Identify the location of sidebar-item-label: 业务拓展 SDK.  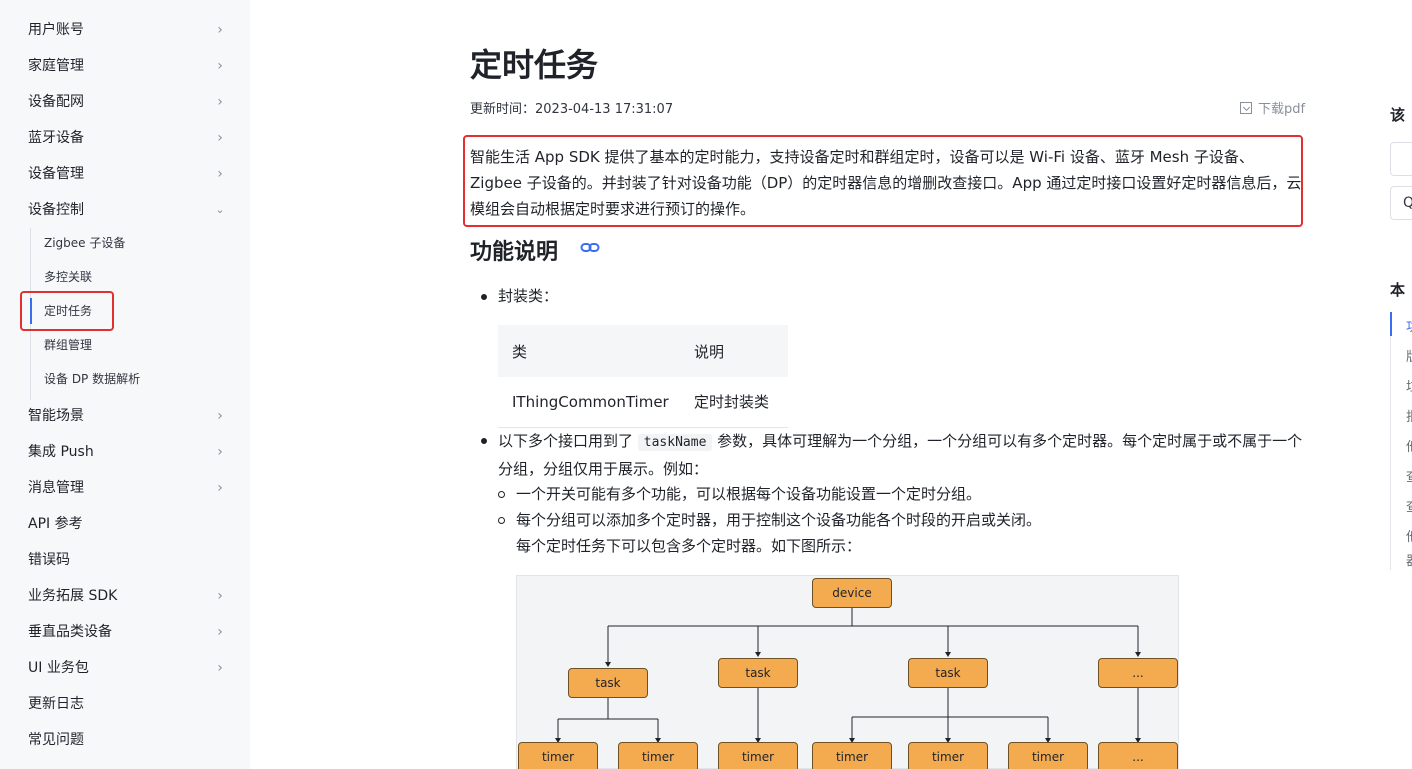
(73, 596).